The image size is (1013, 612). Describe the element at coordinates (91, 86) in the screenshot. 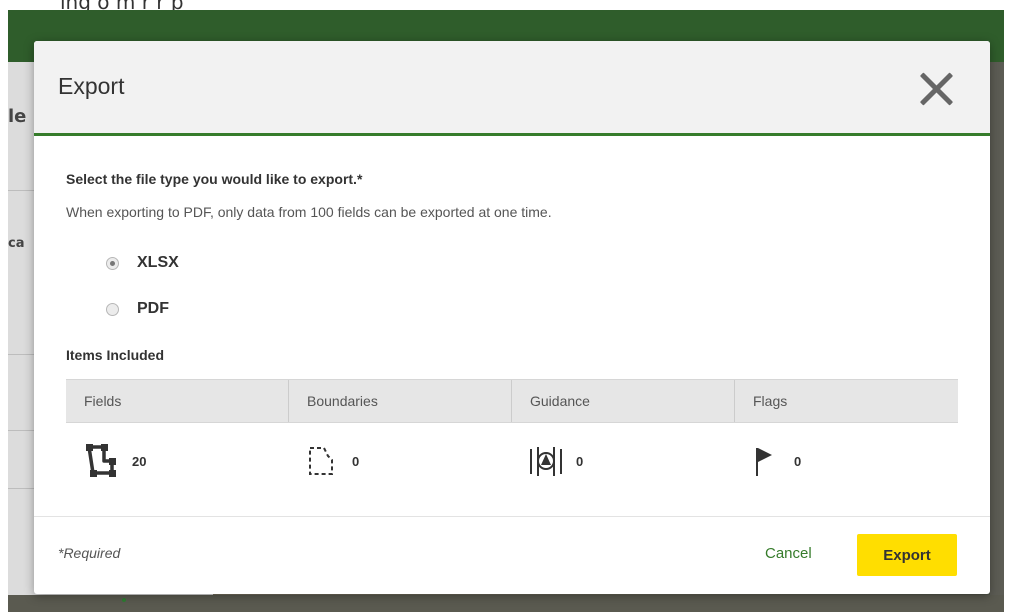

I see `dialog-title: Export` at that location.